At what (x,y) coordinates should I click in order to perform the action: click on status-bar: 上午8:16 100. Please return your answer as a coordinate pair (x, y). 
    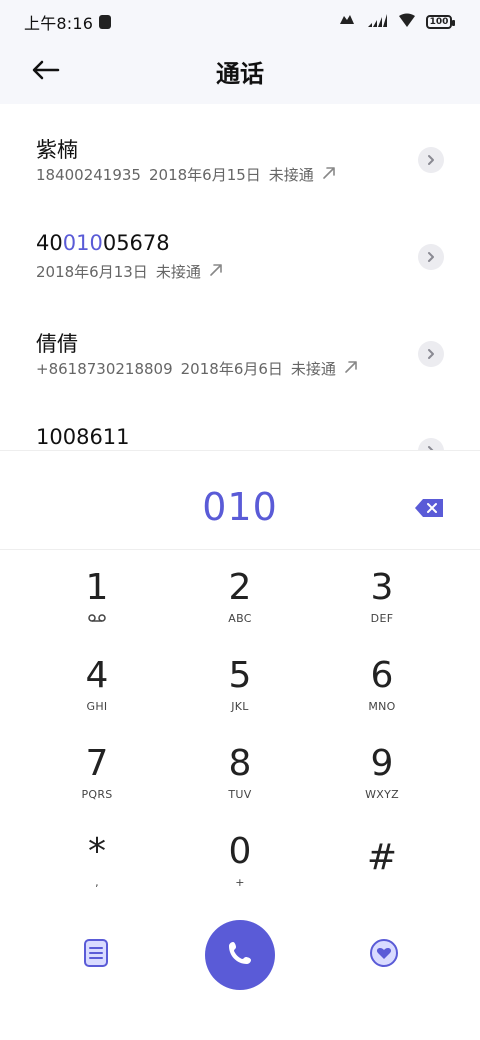
    Looking at the image, I should click on (240, 20).